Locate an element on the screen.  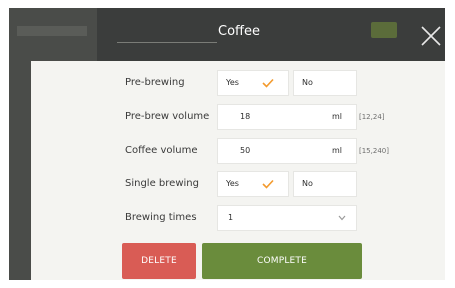
close-icon is located at coordinates (431, 36).